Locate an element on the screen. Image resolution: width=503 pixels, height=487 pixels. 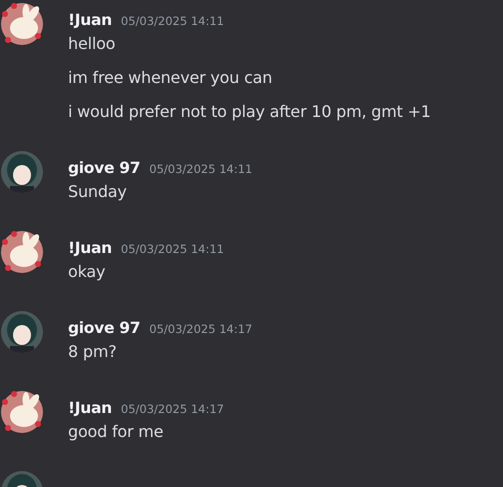
message-text: okay is located at coordinates (87, 272).